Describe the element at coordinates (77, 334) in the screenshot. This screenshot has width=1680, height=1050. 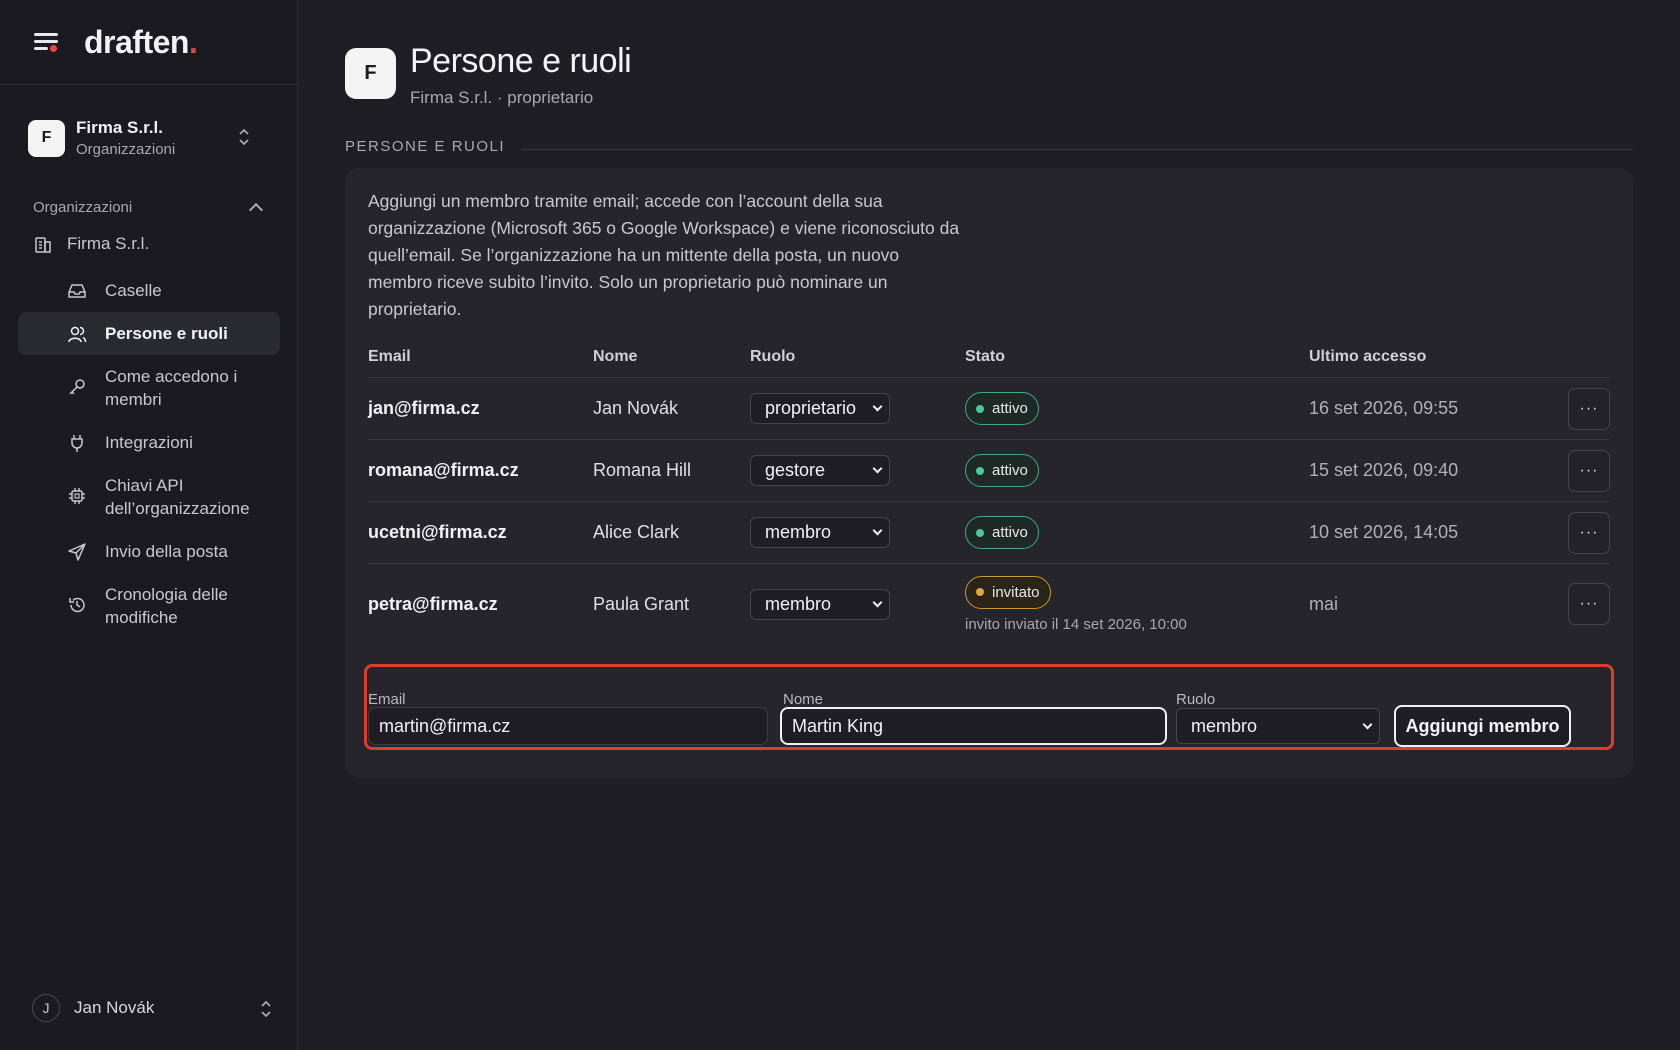
I see `users-icon` at that location.